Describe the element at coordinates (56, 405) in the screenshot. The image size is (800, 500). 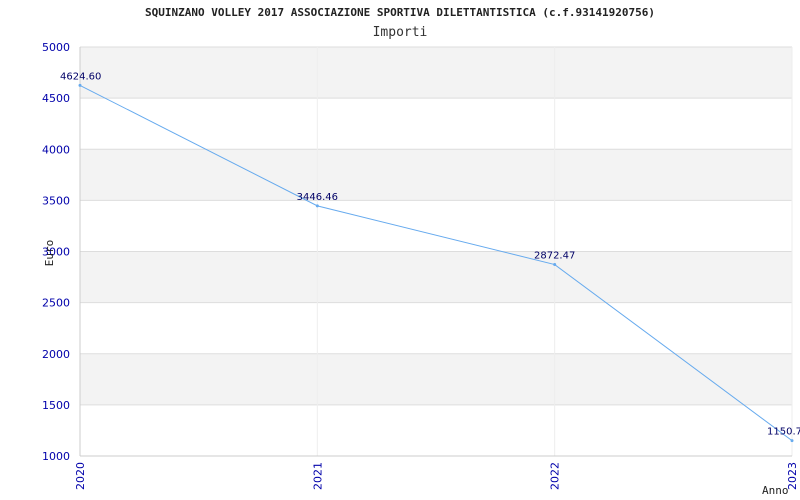
I see `y-tick-label: 1500` at that location.